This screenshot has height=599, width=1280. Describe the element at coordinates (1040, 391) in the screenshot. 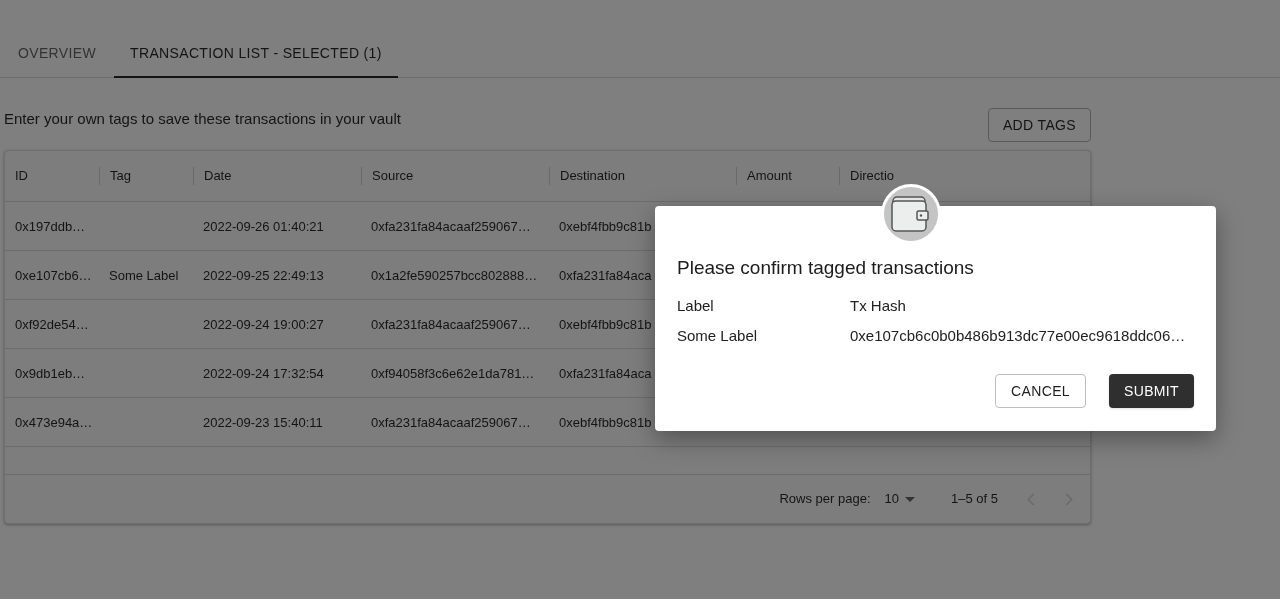

I see `cancel-button: CANCEL` at that location.